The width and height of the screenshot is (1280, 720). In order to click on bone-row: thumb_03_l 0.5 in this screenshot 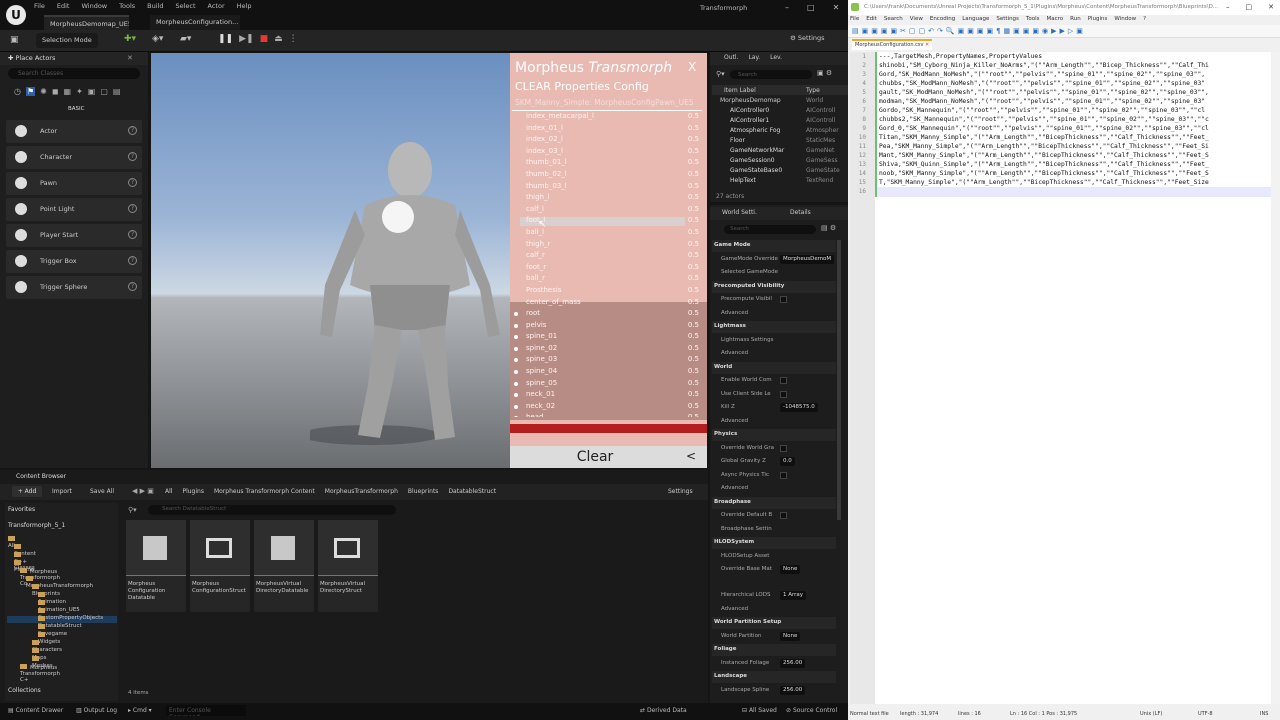, I will do `click(607, 187)`.